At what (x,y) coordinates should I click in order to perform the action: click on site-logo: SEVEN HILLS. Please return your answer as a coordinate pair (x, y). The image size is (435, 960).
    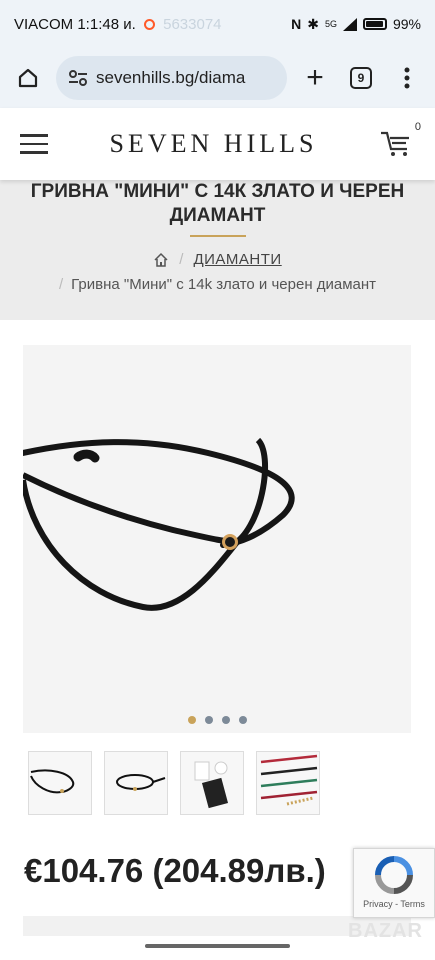
    Looking at the image, I should click on (213, 144).